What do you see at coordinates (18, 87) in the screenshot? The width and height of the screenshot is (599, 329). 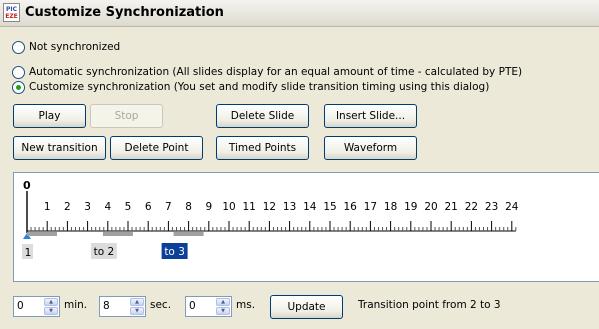 I see `radio-custom-sync` at bounding box center [18, 87].